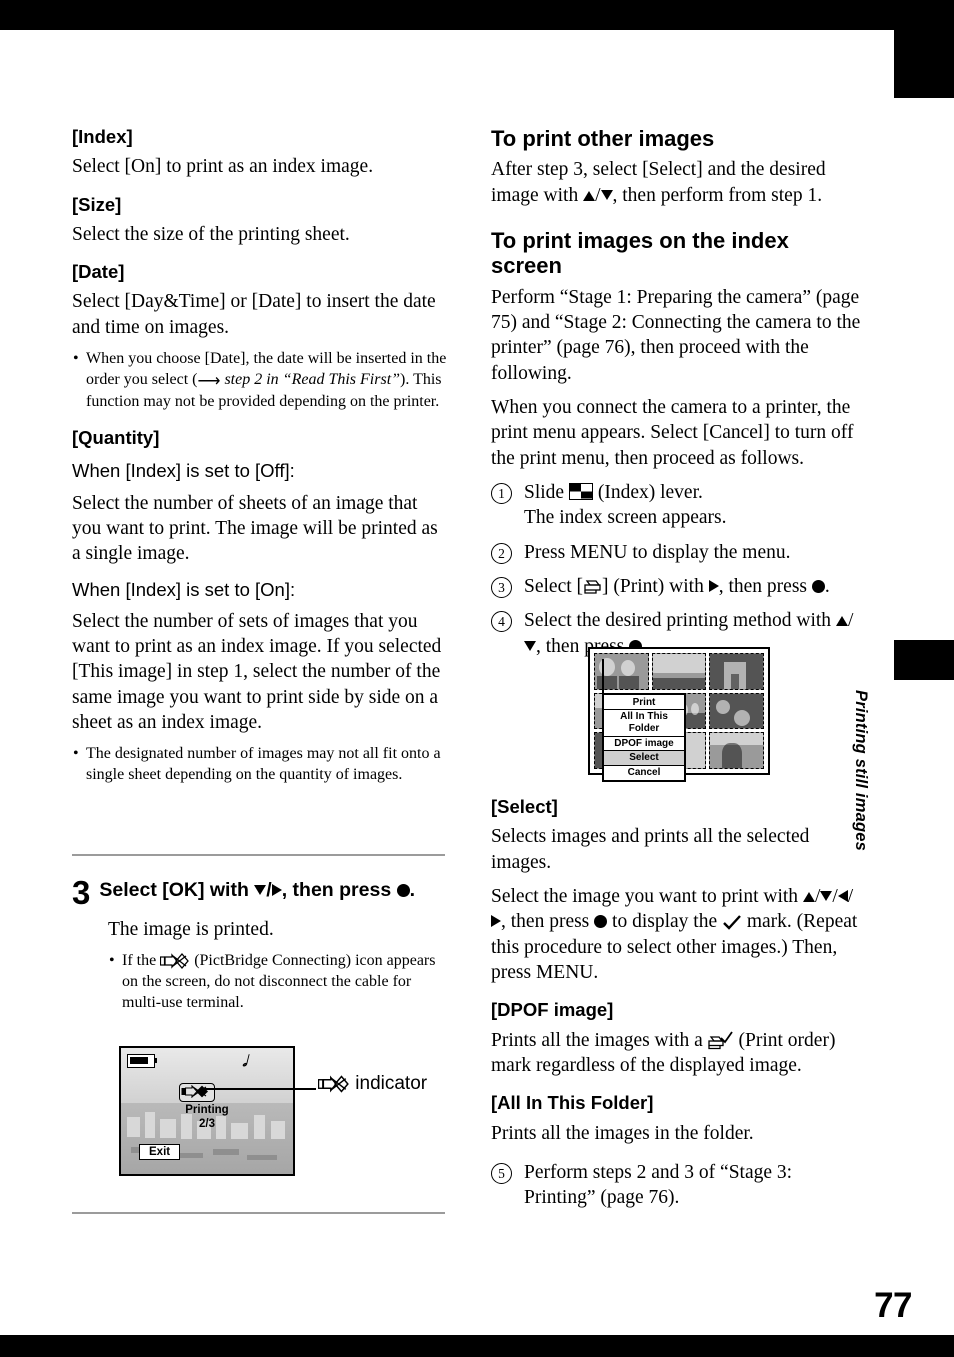 Image resolution: width=954 pixels, height=1357 pixels. I want to click on step-3-result: The image is printed., so click(191, 929).